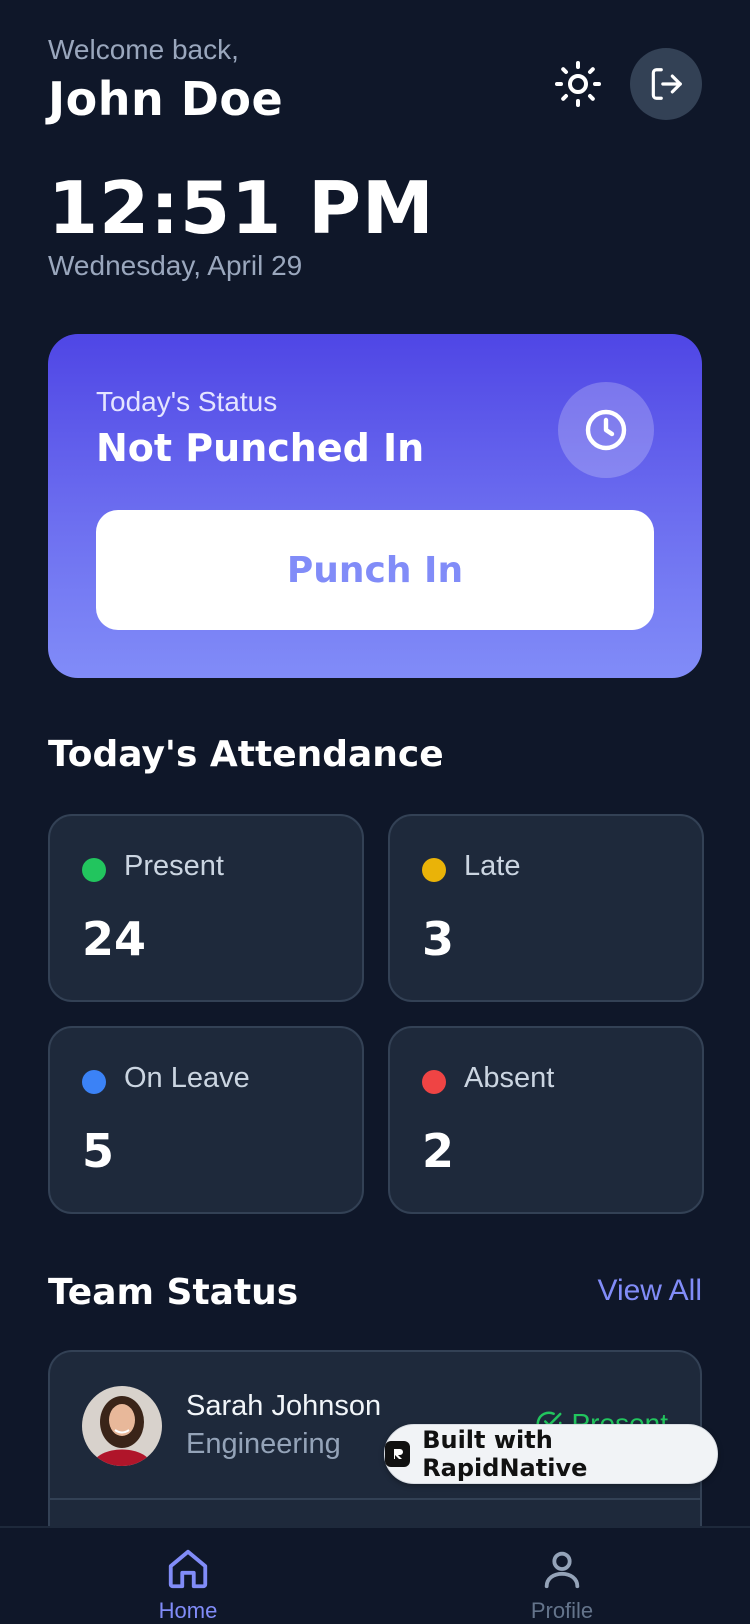 The height and width of the screenshot is (1624, 750). What do you see at coordinates (174, 866) in the screenshot?
I see `stat-label: Present` at bounding box center [174, 866].